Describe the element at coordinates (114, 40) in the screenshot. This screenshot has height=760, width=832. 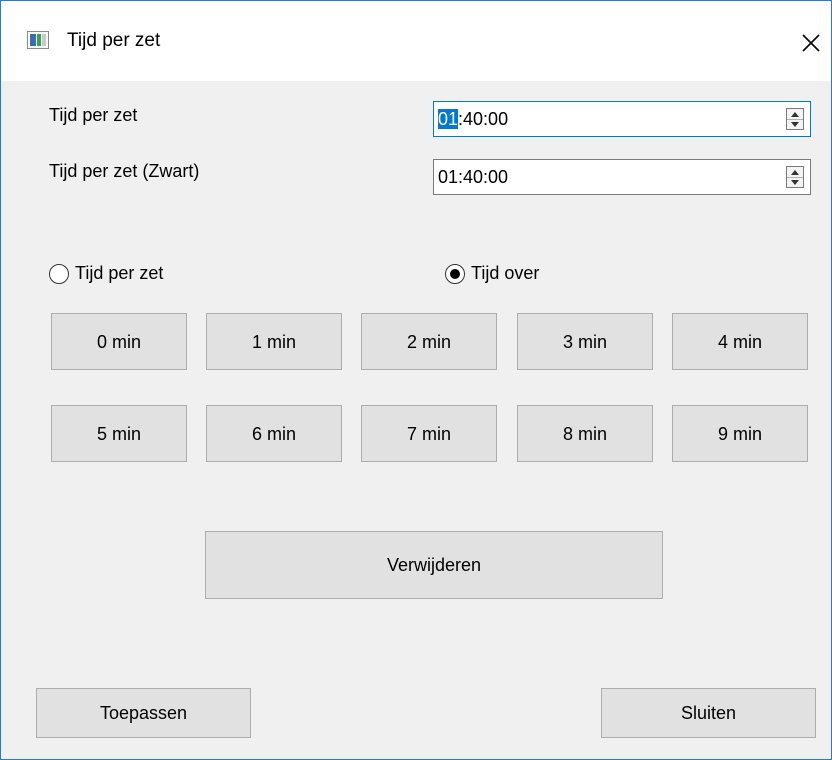
I see `window-title: Tijd per zet` at that location.